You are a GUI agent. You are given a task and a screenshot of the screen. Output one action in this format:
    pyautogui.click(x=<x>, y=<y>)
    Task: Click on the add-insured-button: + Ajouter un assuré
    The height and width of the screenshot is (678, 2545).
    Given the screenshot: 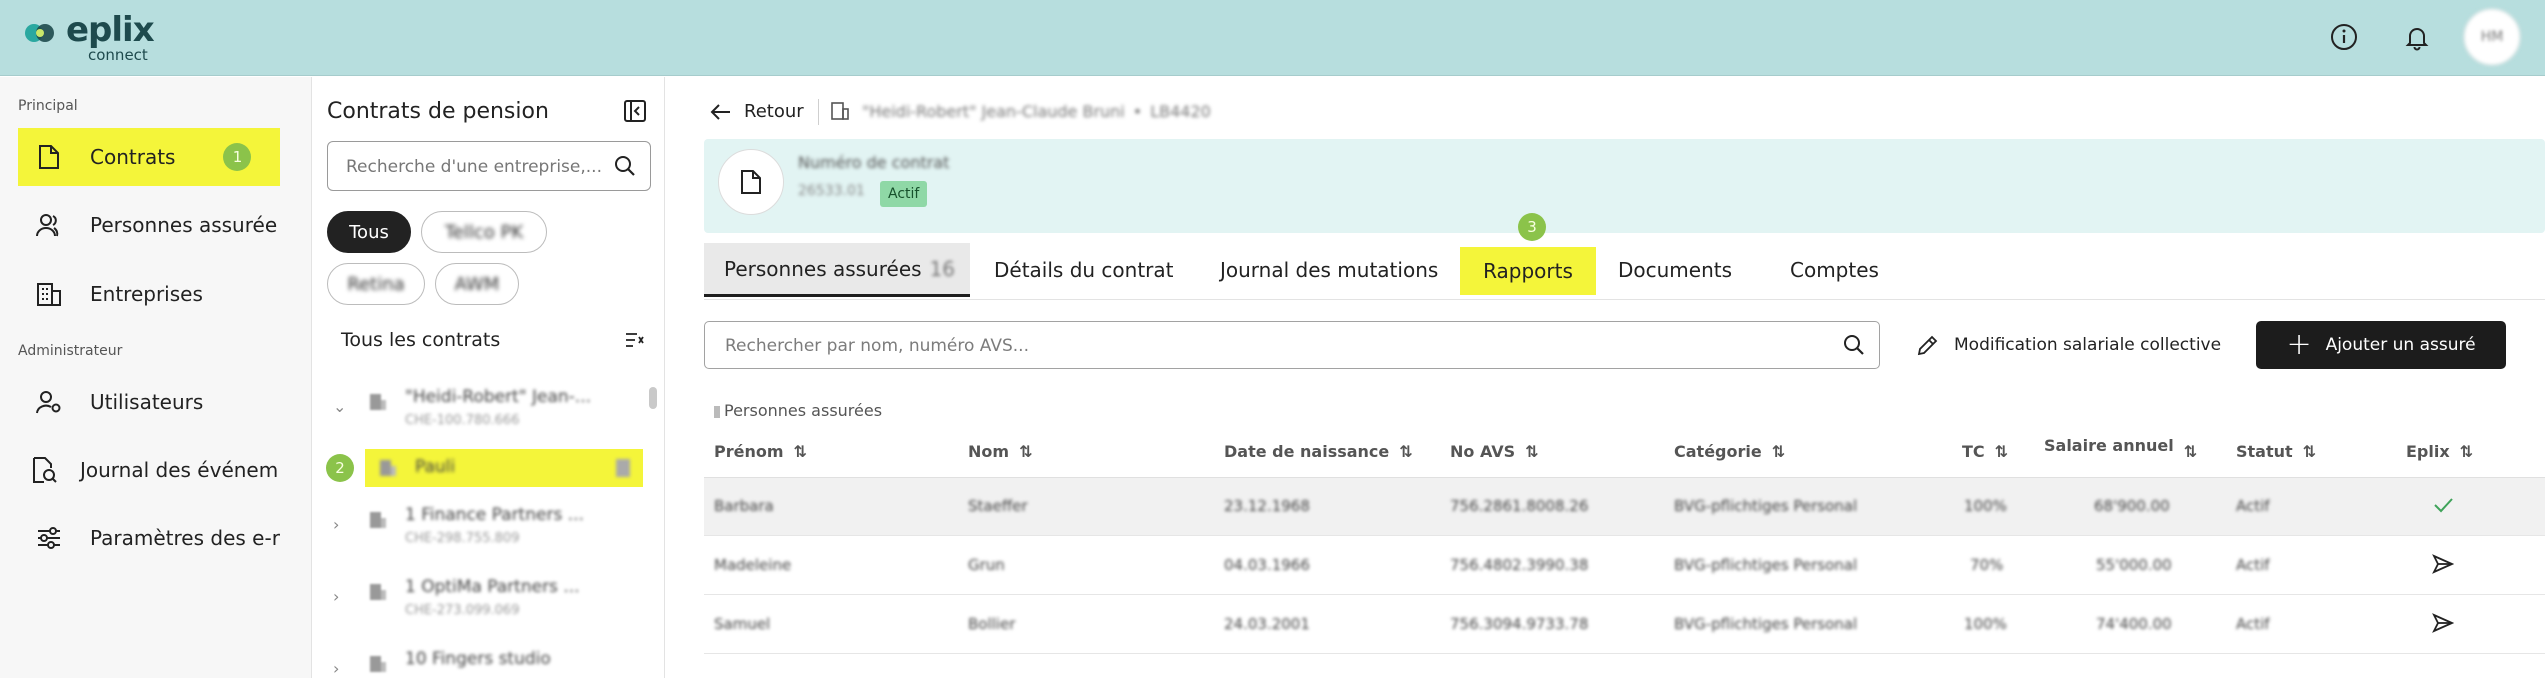 What is the action you would take?
    pyautogui.click(x=2381, y=345)
    